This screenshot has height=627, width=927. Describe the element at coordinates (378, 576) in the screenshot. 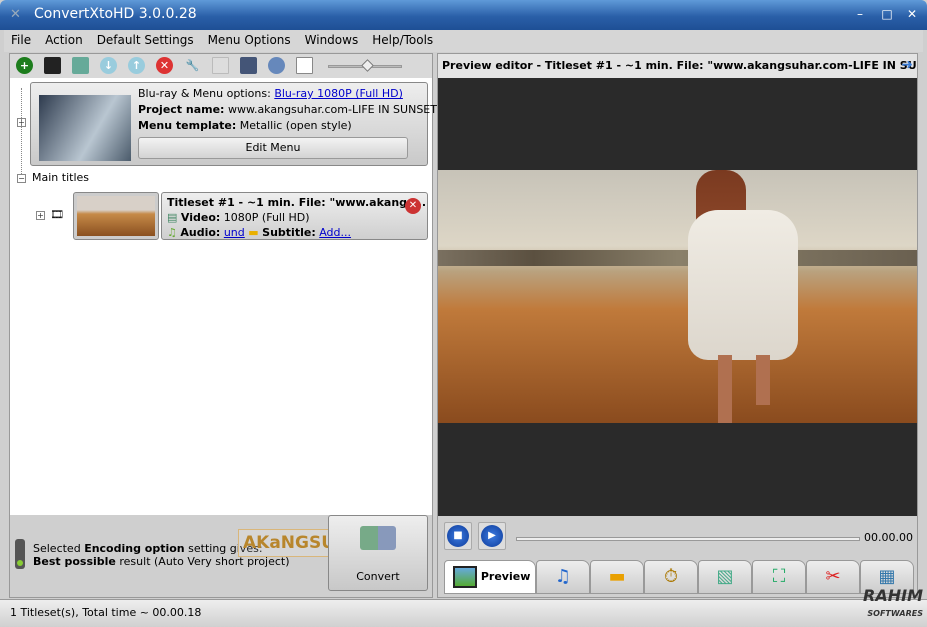

I see `convert-label: Convert` at that location.